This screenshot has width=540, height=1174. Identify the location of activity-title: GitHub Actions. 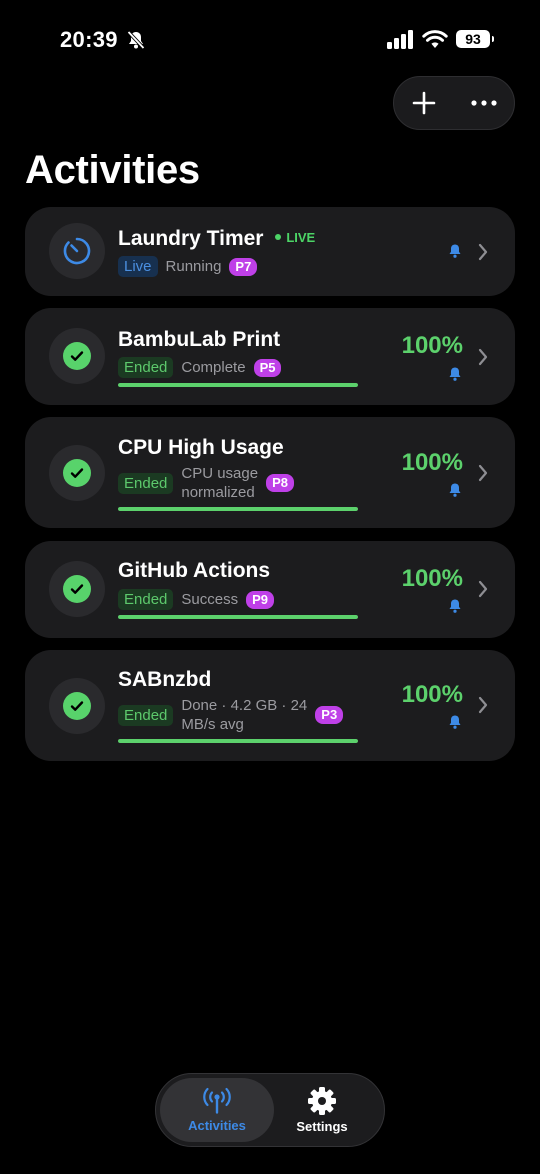
(194, 570).